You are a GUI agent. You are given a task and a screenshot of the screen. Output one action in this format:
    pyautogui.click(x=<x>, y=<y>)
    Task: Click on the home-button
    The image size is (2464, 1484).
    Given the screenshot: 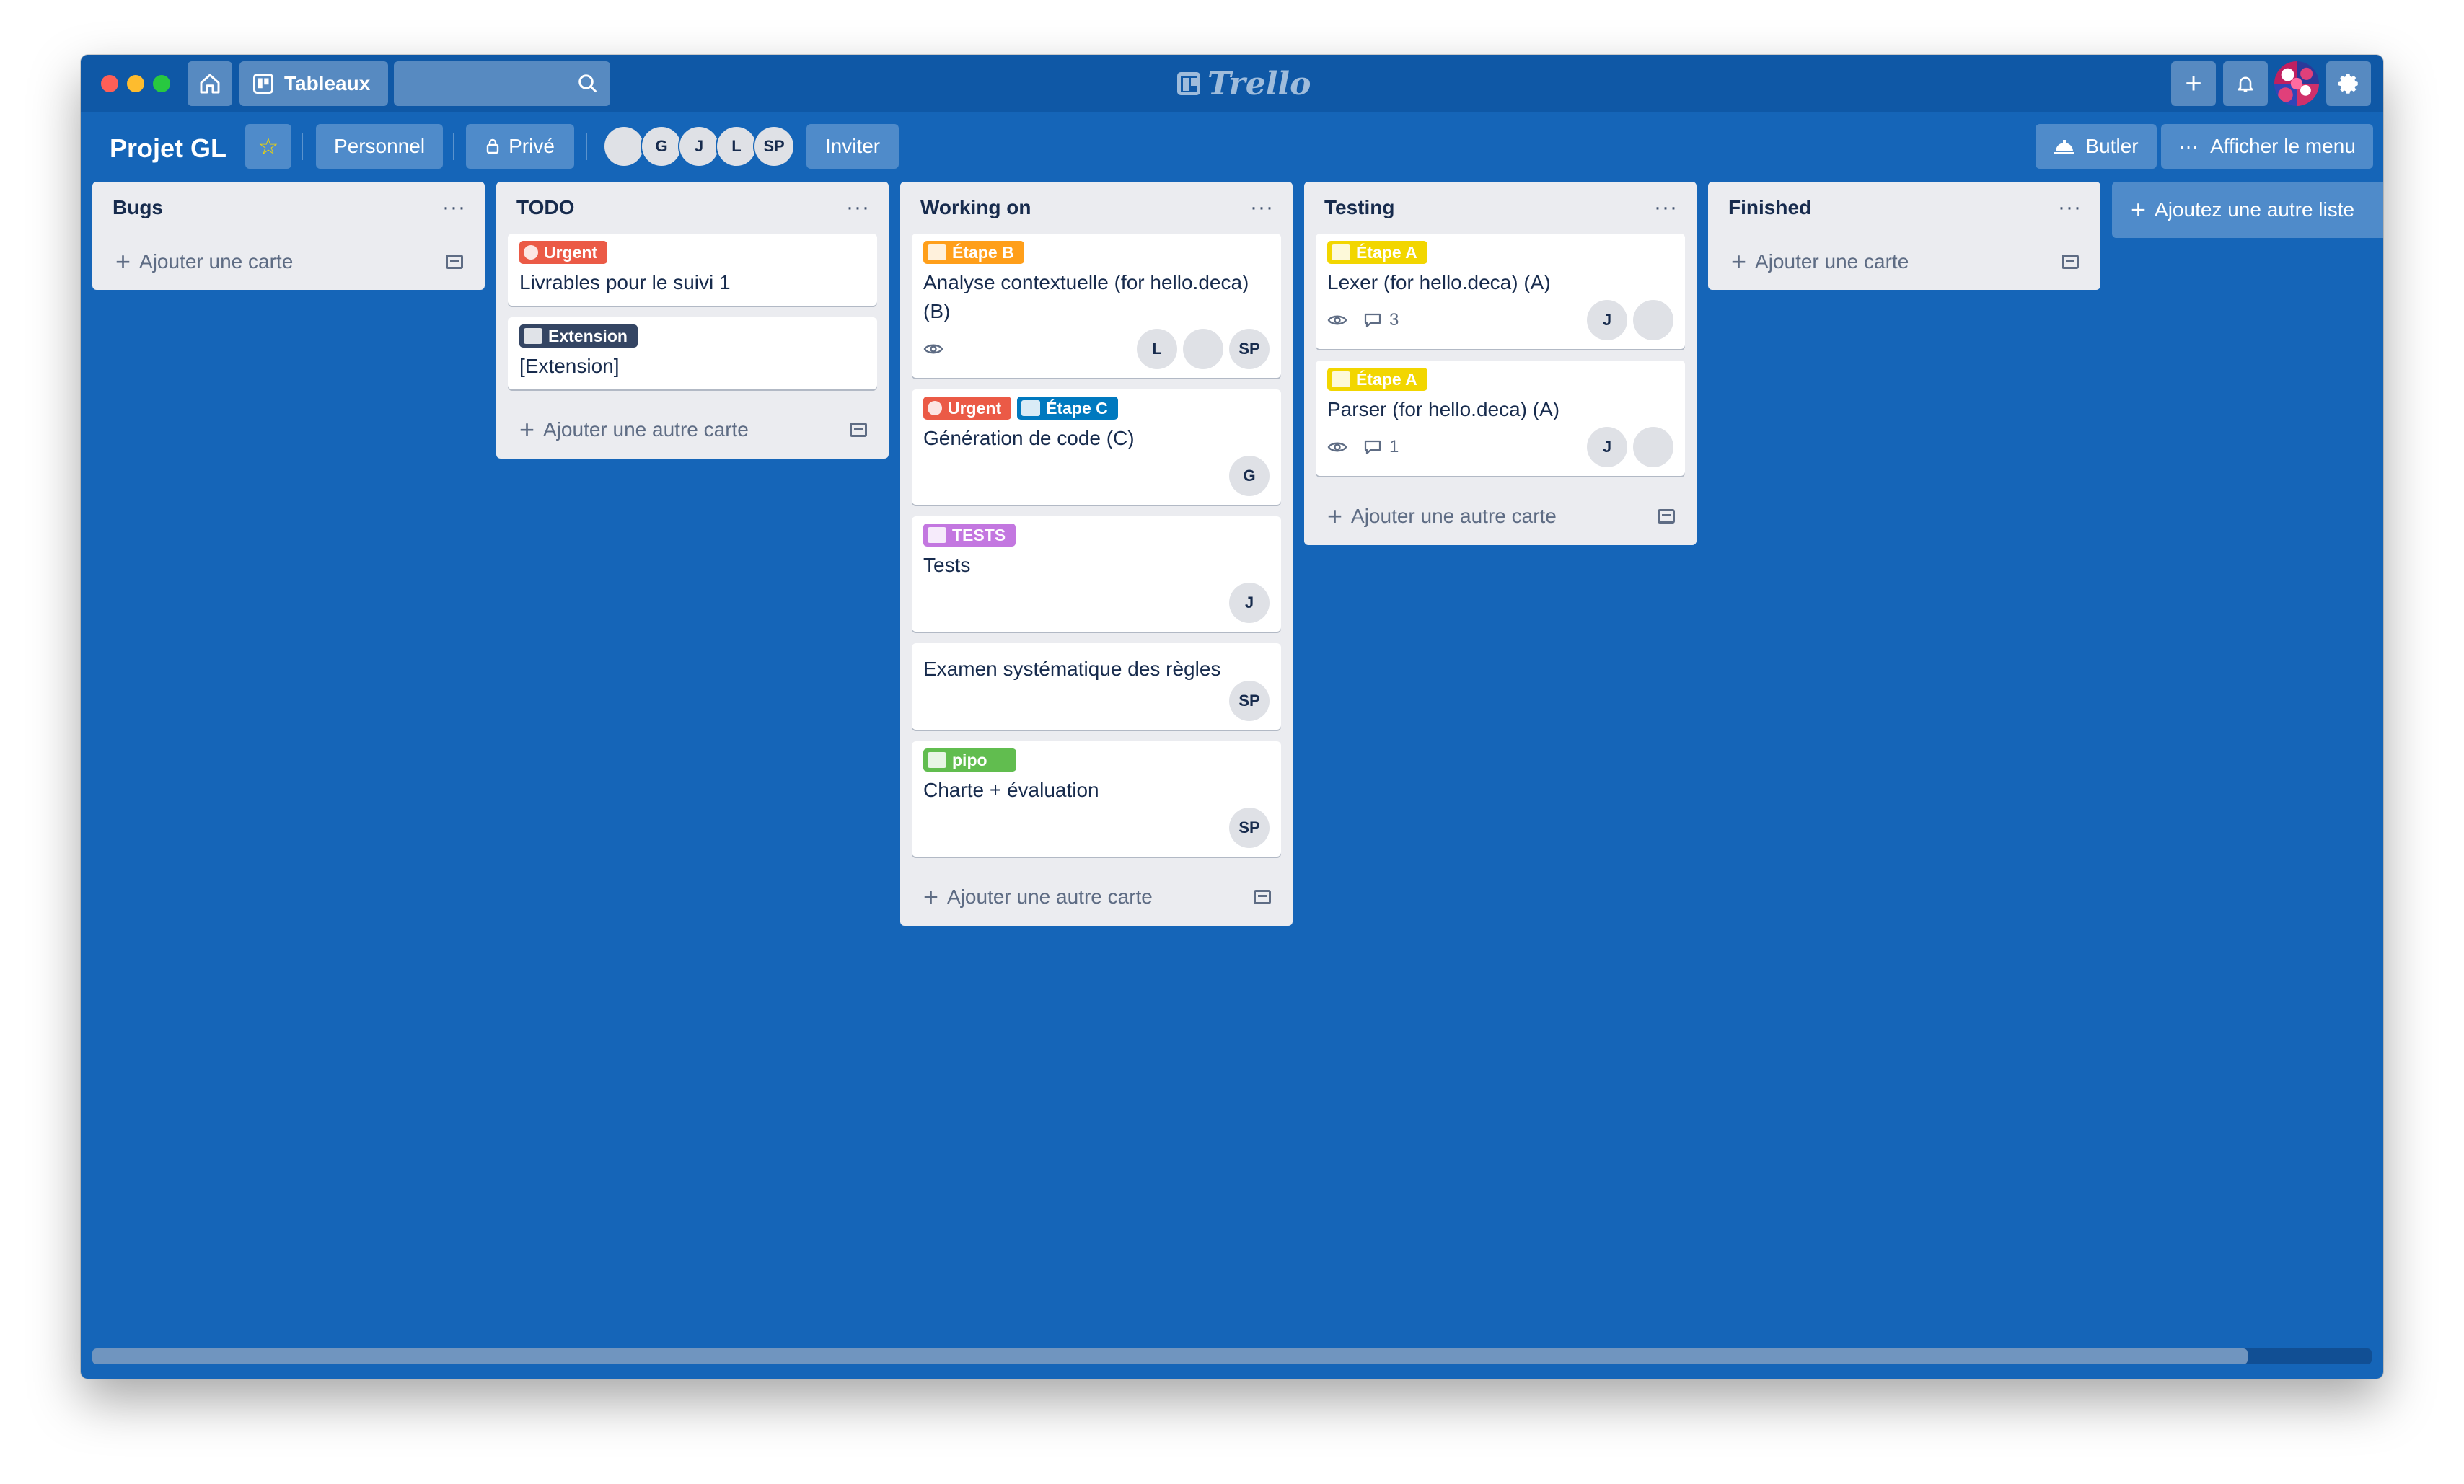 What is the action you would take?
    pyautogui.click(x=210, y=83)
    